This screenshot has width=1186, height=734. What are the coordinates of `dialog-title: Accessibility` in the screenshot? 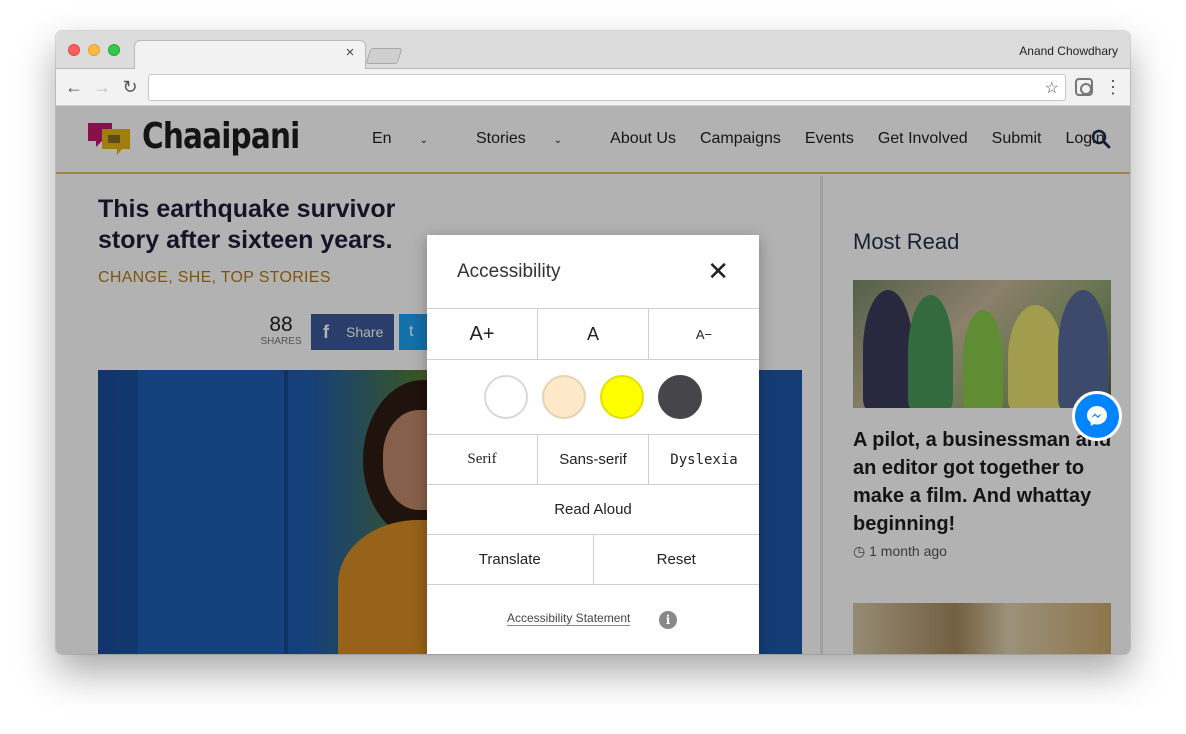 It's located at (509, 271).